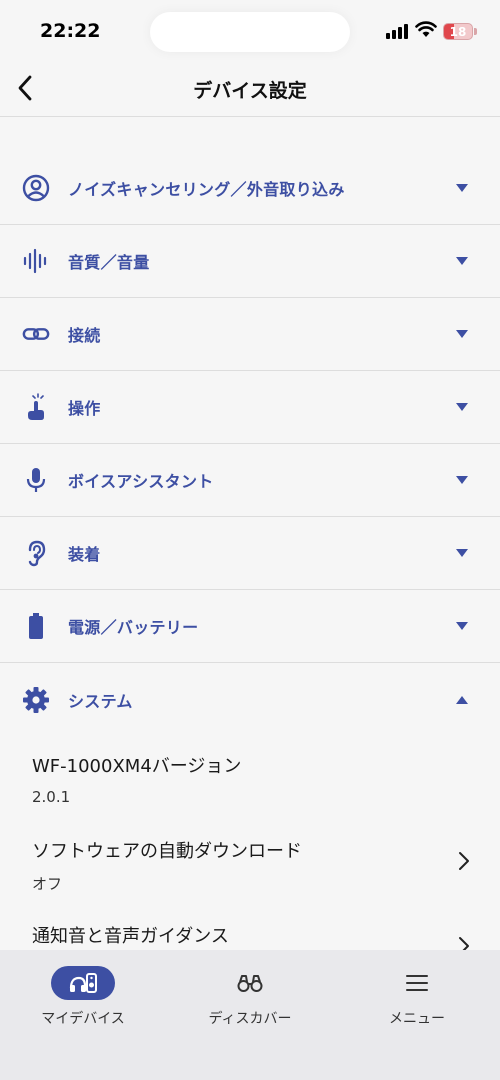 The height and width of the screenshot is (1080, 500). I want to click on section-sound-quality: 音質／音量, so click(250, 261).